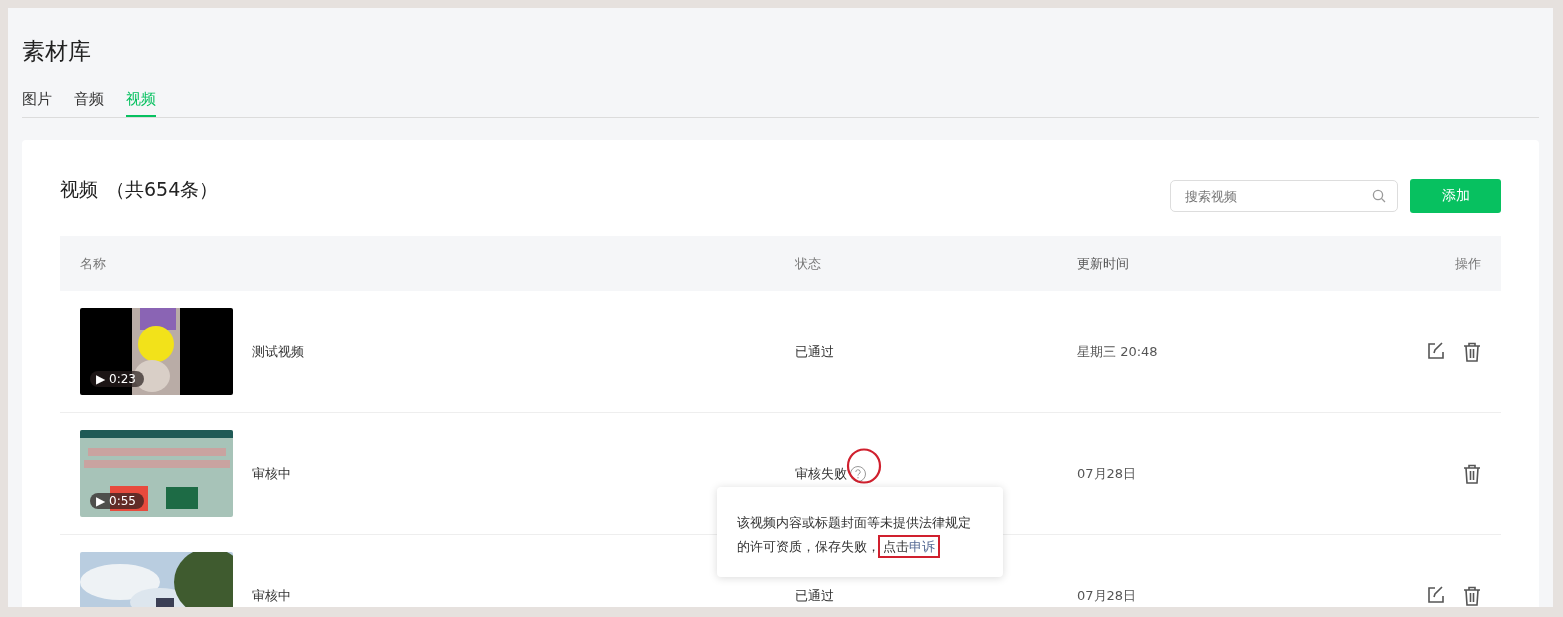 The height and width of the screenshot is (617, 1563). I want to click on update-time: 星期三 20:48, so click(1118, 351).